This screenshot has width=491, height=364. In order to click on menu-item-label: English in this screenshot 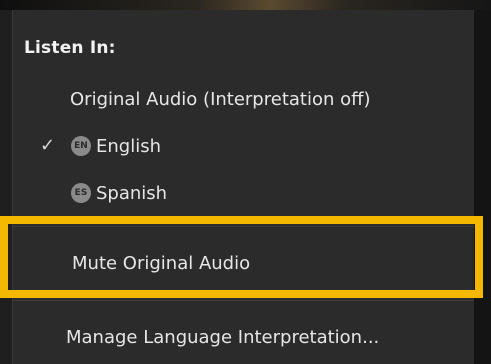, I will do `click(128, 146)`.